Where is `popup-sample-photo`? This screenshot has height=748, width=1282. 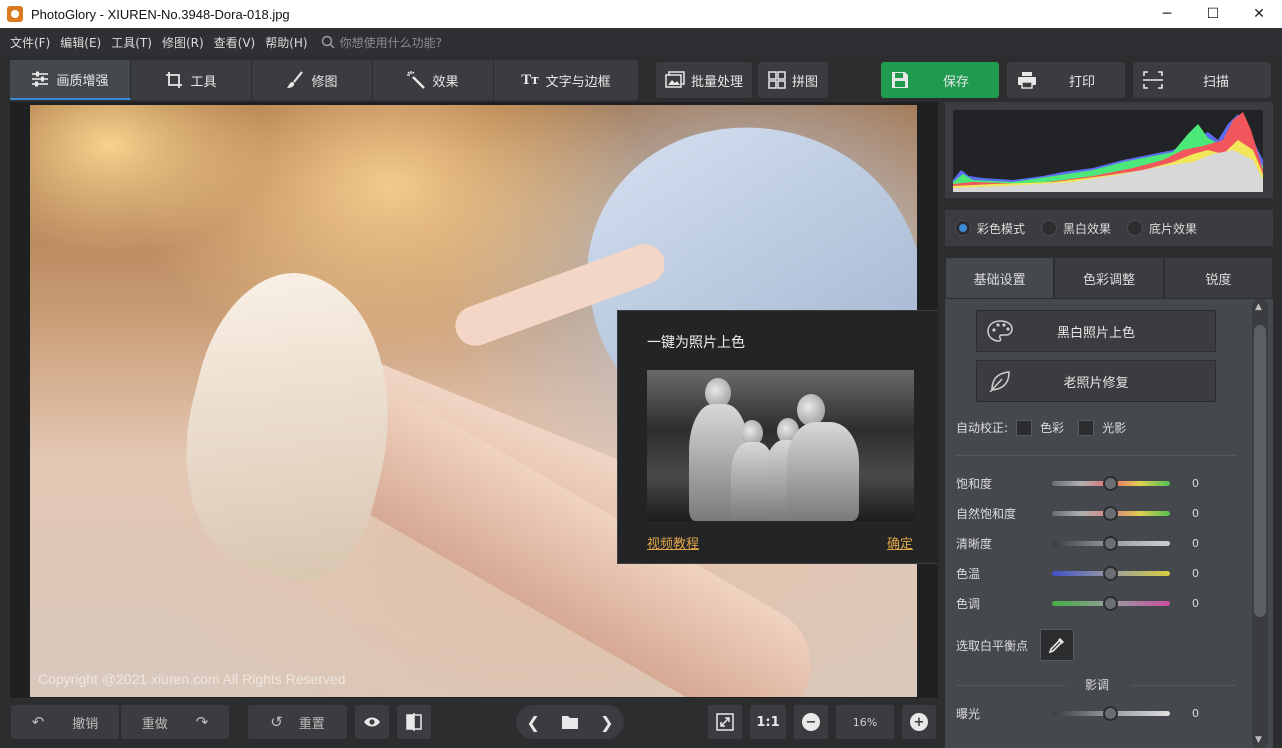
popup-sample-photo is located at coordinates (780, 445).